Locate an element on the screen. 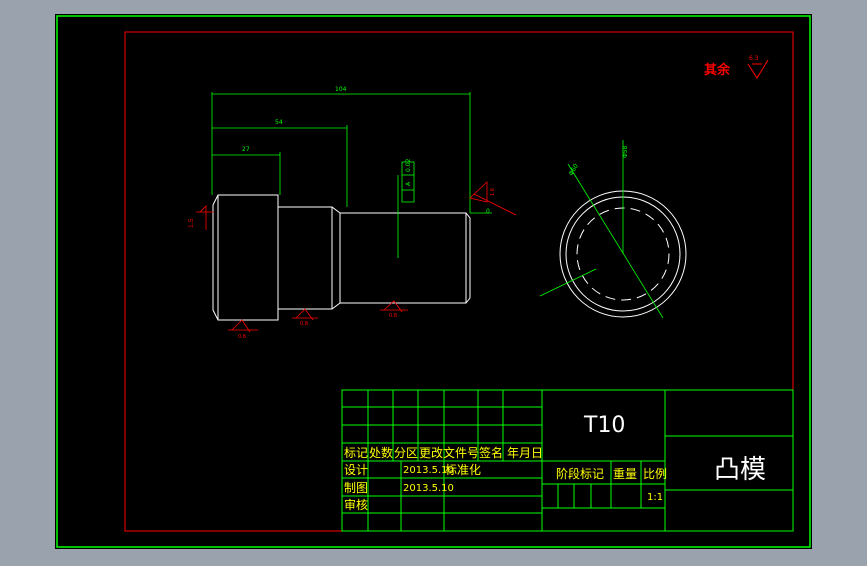 This screenshot has width=867, height=566. dim-overall-length: 104 is located at coordinates (341, 89).